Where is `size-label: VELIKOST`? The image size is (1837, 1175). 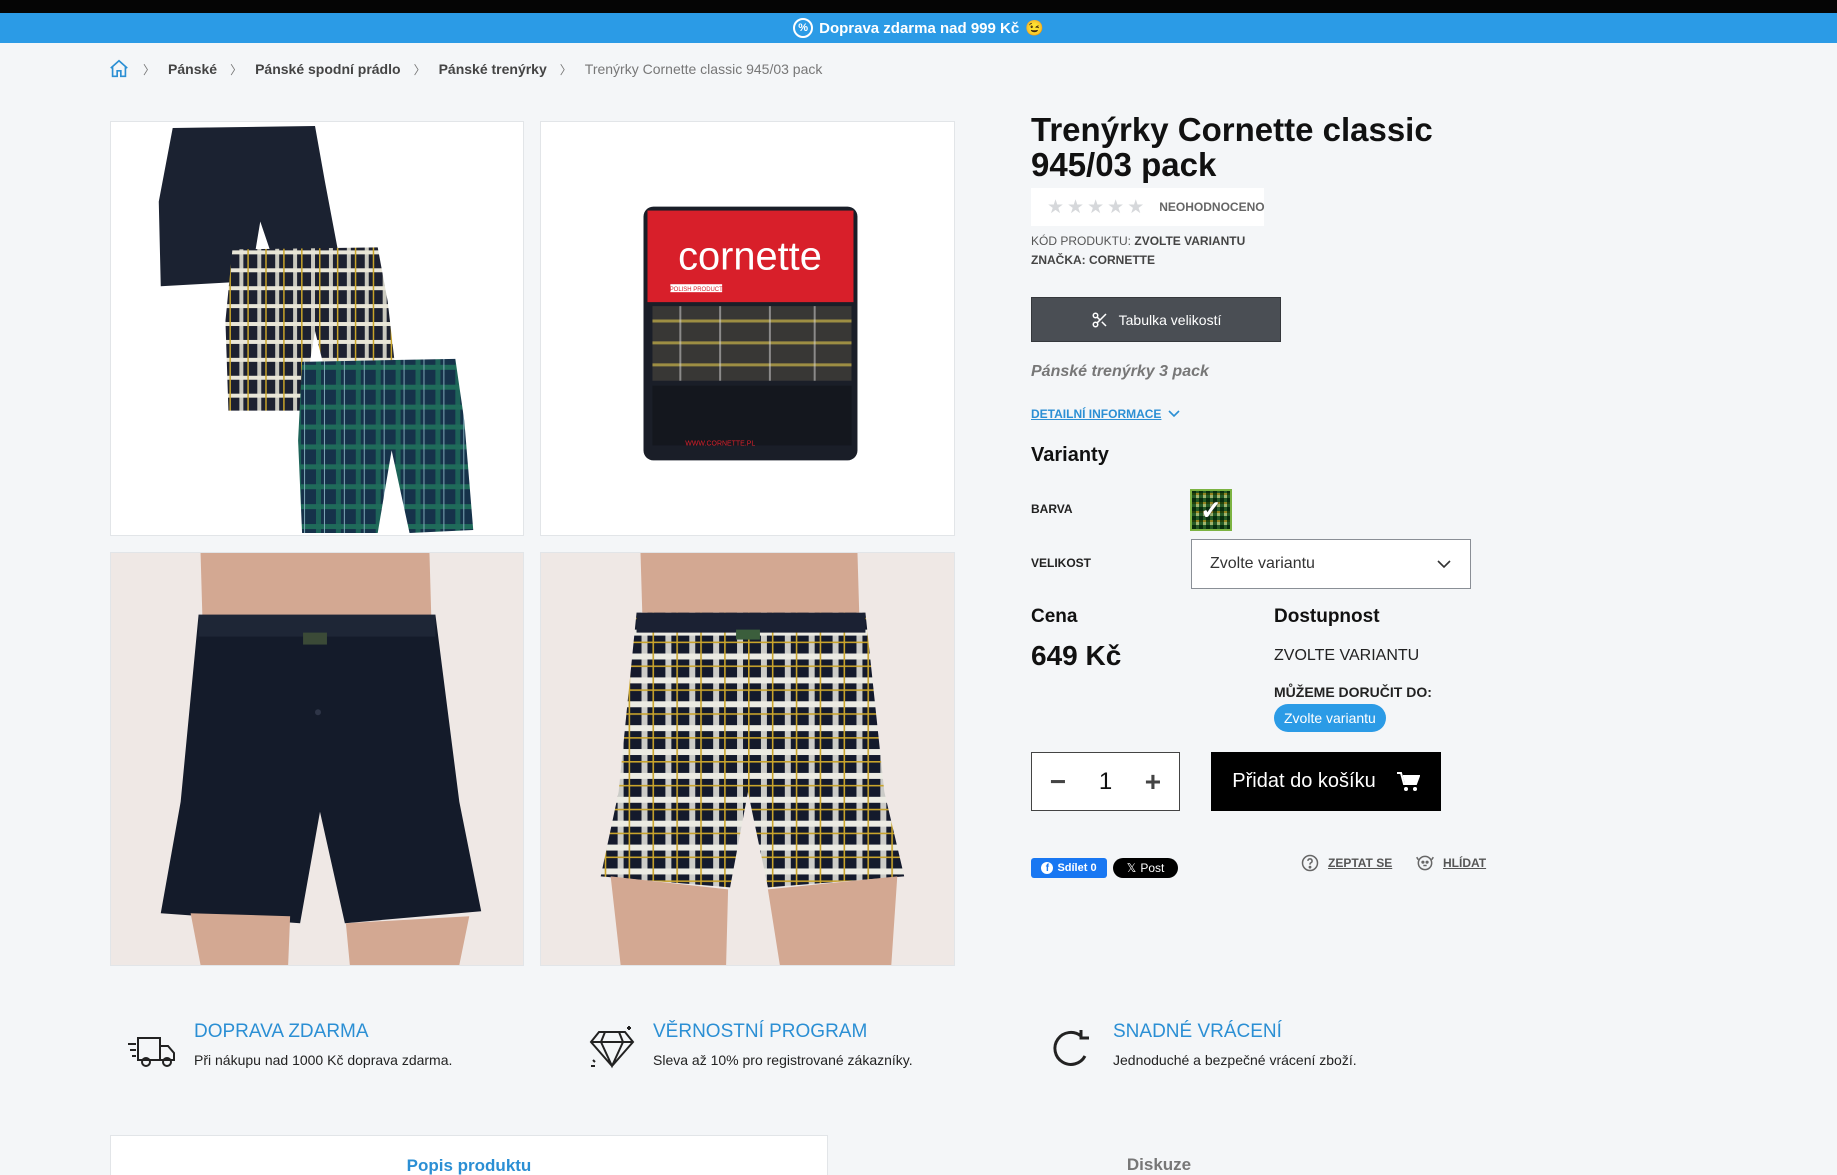 size-label: VELIKOST is located at coordinates (1061, 563).